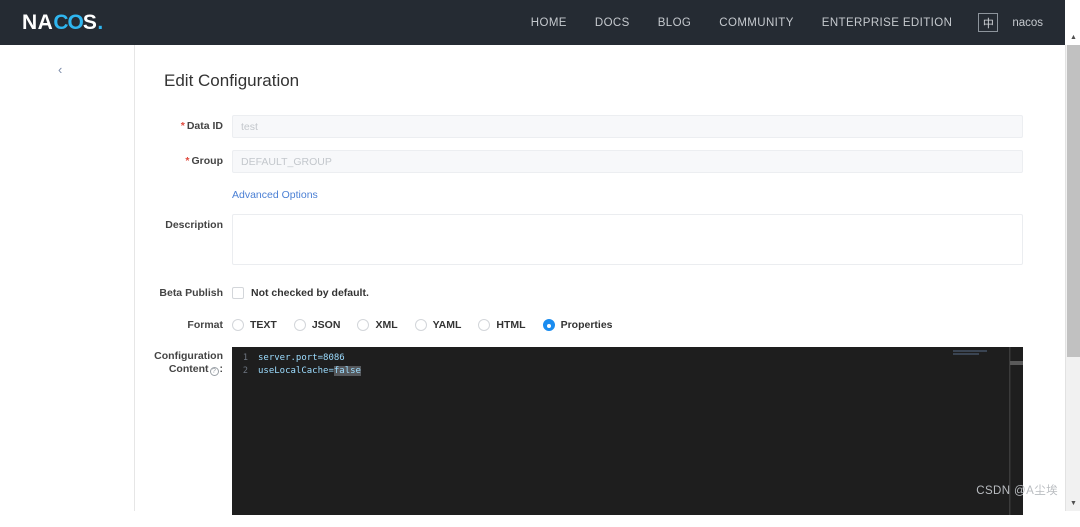 This screenshot has width=1080, height=527. I want to click on configuration-content-label-line2-text: Content, so click(189, 369).